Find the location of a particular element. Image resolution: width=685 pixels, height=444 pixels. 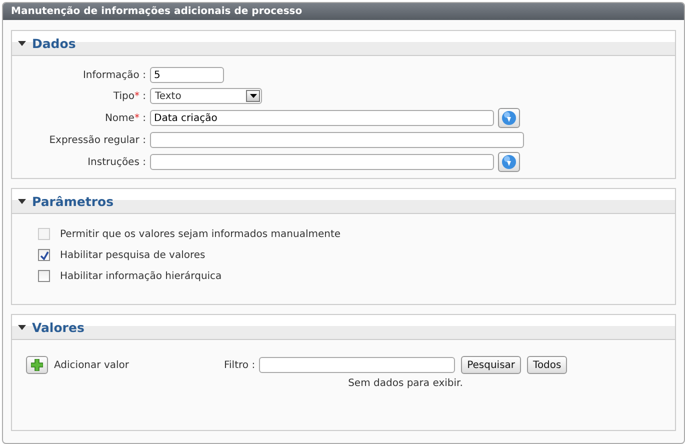

section-title: Dados is located at coordinates (54, 43).